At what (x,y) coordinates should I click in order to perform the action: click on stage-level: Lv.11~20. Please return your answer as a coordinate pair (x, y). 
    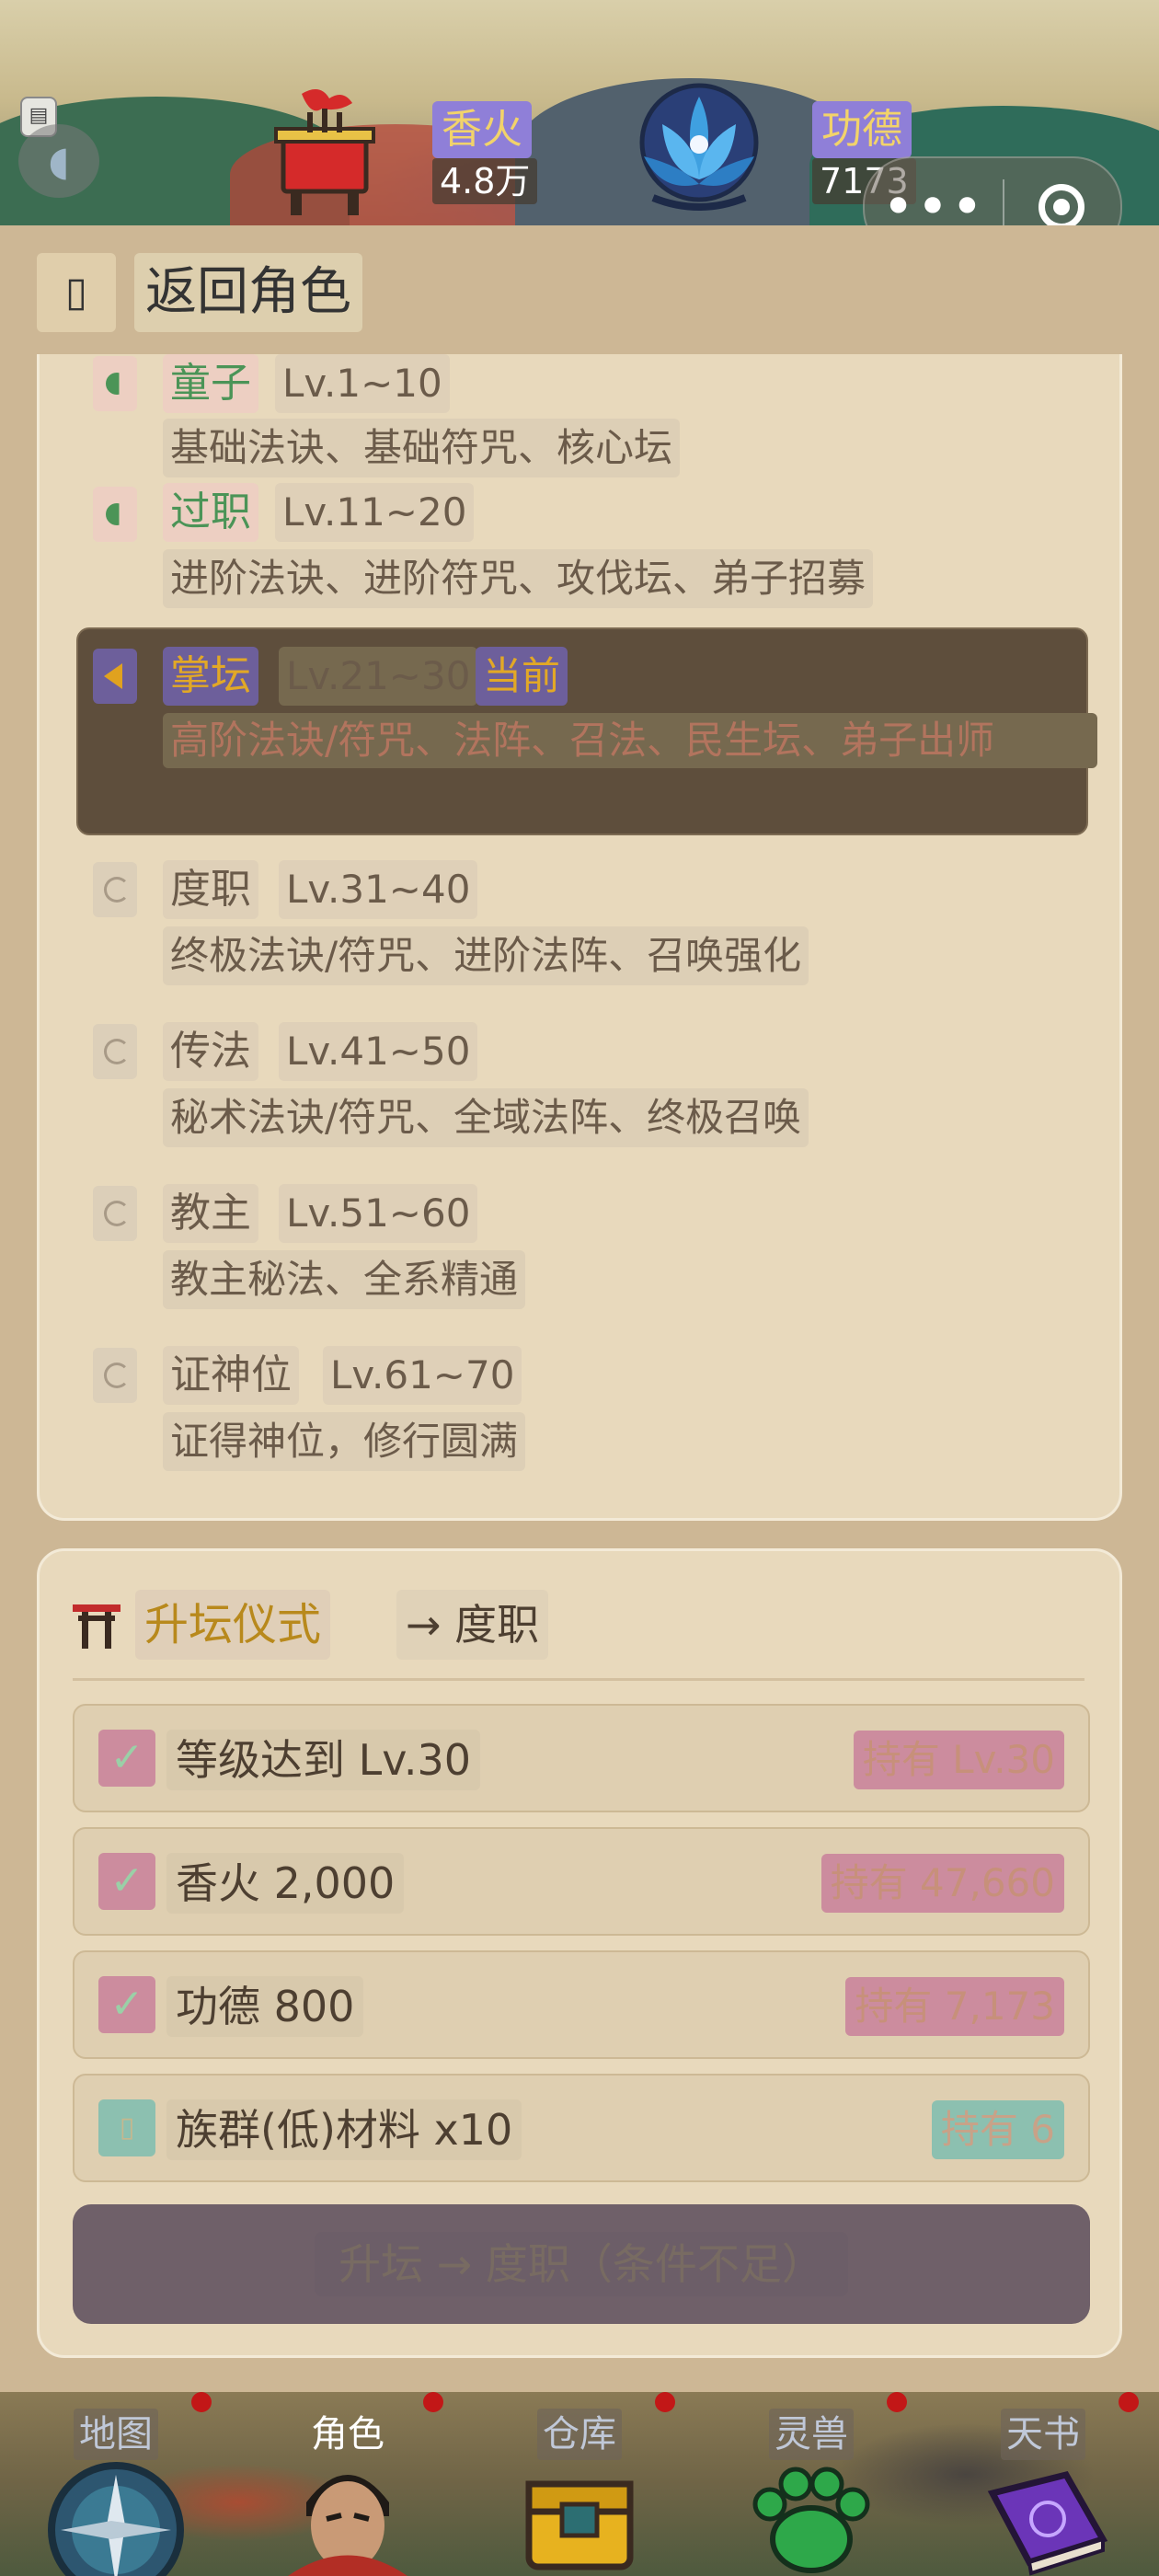
    Looking at the image, I should click on (375, 512).